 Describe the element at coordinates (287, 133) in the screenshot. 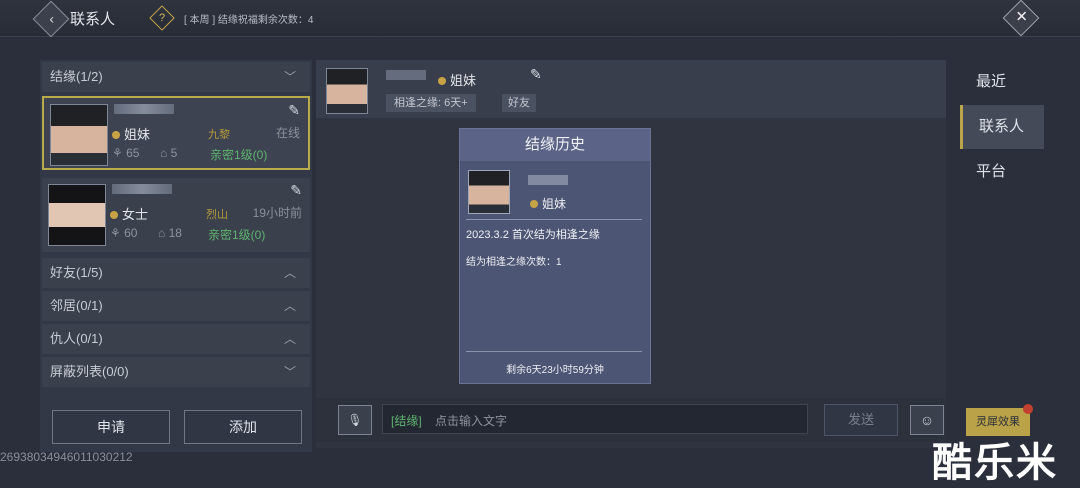

I see `online-status: 在线` at that location.